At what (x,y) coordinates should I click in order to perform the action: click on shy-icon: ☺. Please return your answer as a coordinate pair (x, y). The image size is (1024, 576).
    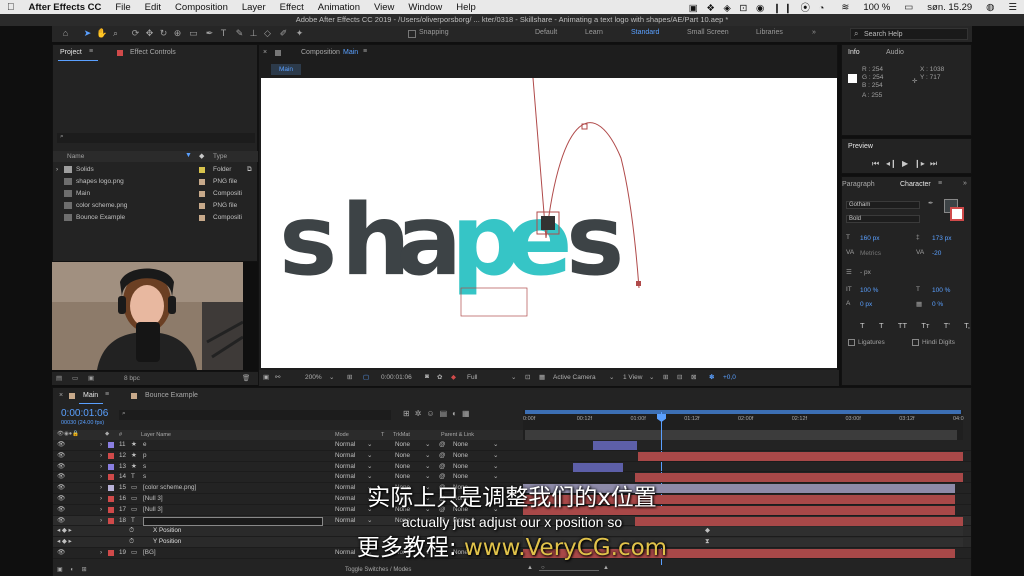
    Looking at the image, I should click on (432, 413).